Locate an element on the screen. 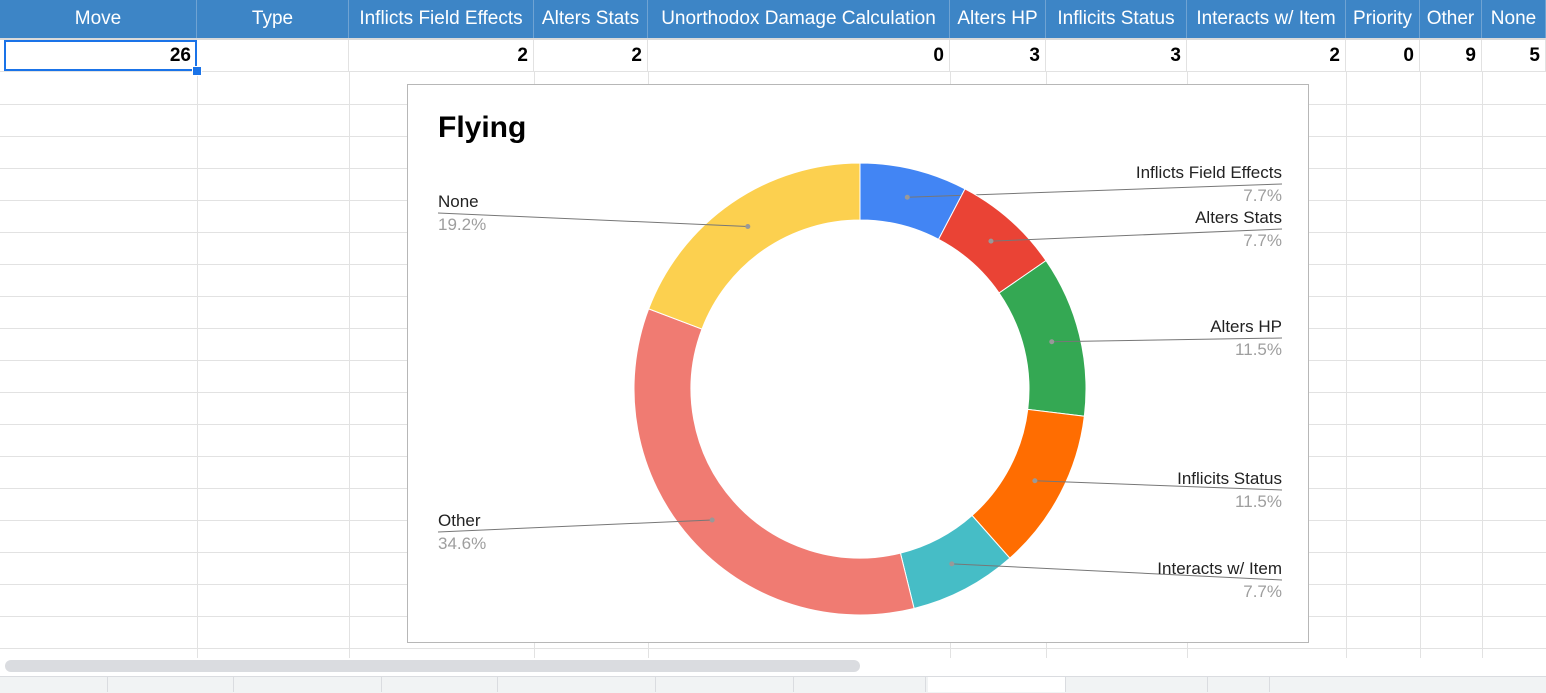  sheet-tab-active is located at coordinates (997, 684).